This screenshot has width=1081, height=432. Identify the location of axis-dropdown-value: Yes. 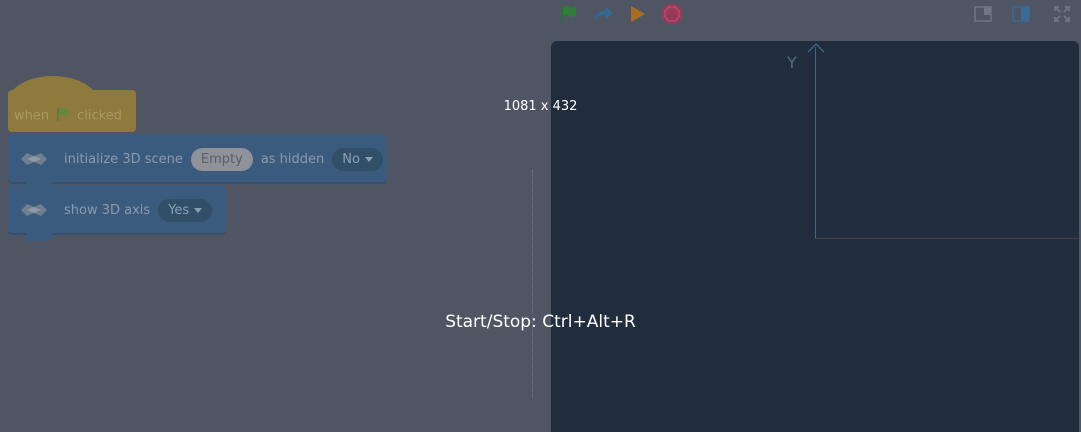
(179, 210).